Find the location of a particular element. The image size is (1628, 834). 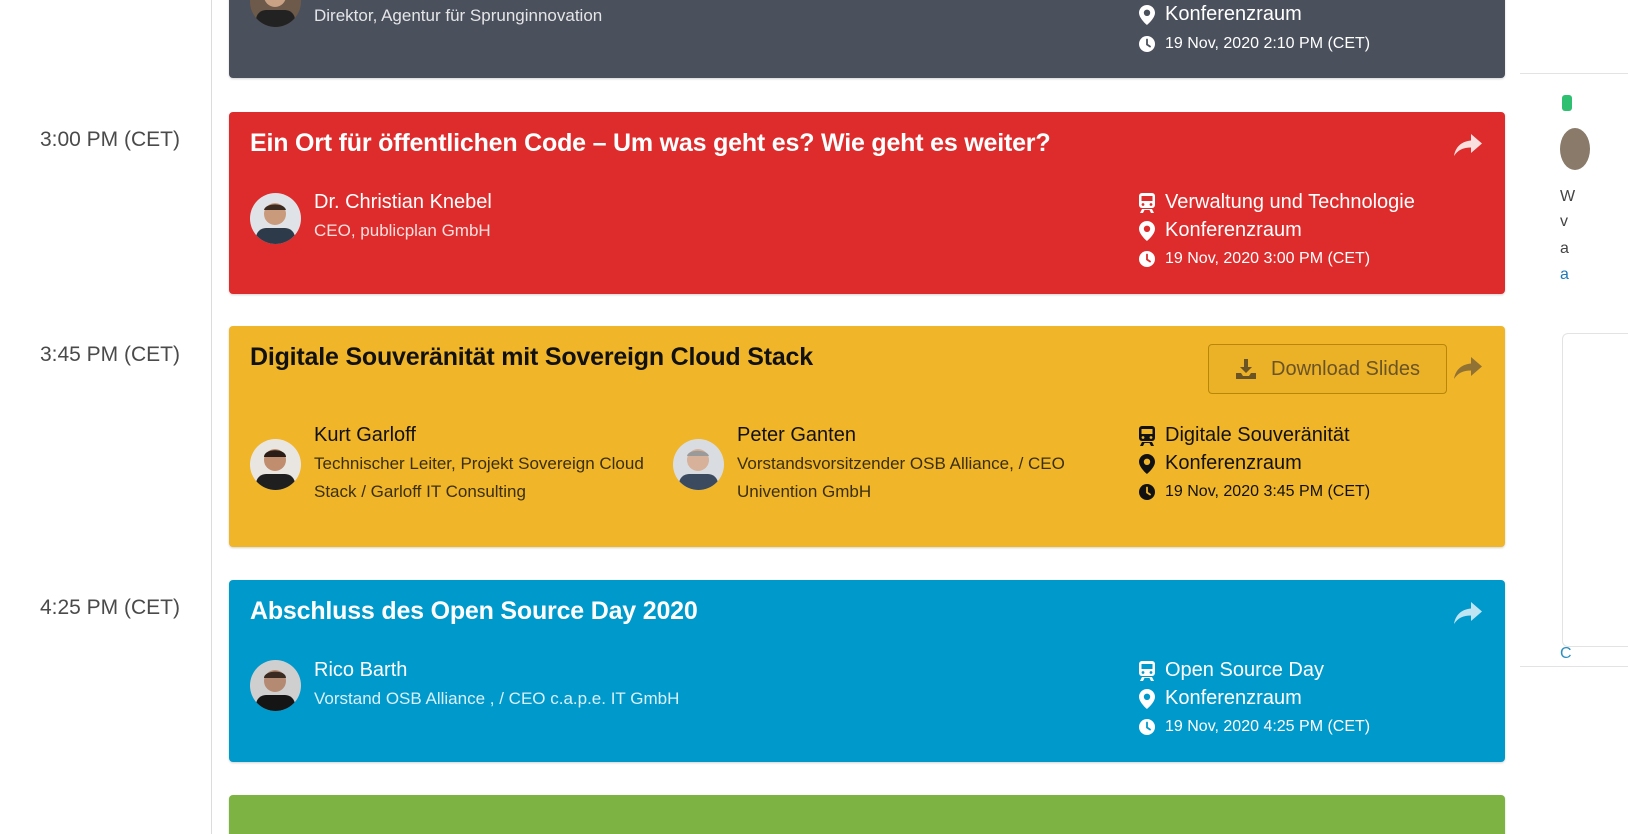

track-line: Verwaltung und Technologie is located at coordinates (1276, 202).